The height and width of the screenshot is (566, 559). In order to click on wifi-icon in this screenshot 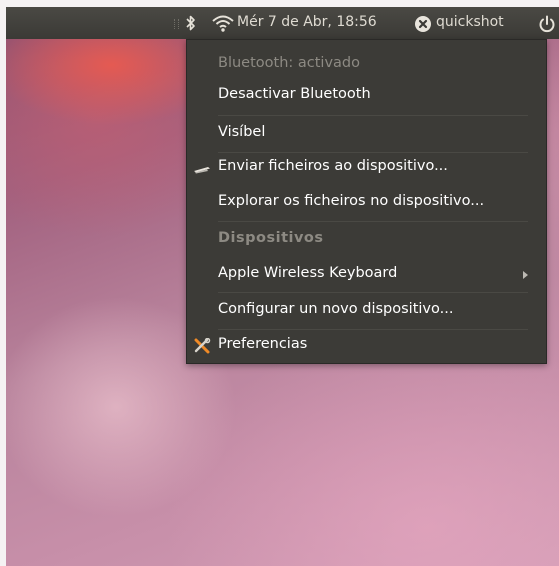, I will do `click(223, 23)`.